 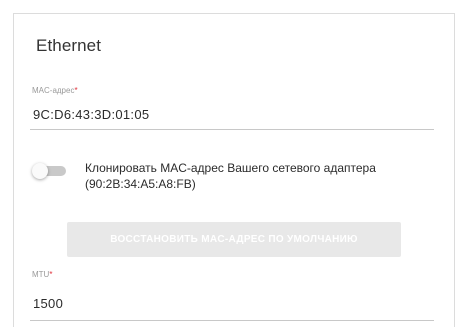 I want to click on mtu-label-text: MTU, so click(x=41, y=274).